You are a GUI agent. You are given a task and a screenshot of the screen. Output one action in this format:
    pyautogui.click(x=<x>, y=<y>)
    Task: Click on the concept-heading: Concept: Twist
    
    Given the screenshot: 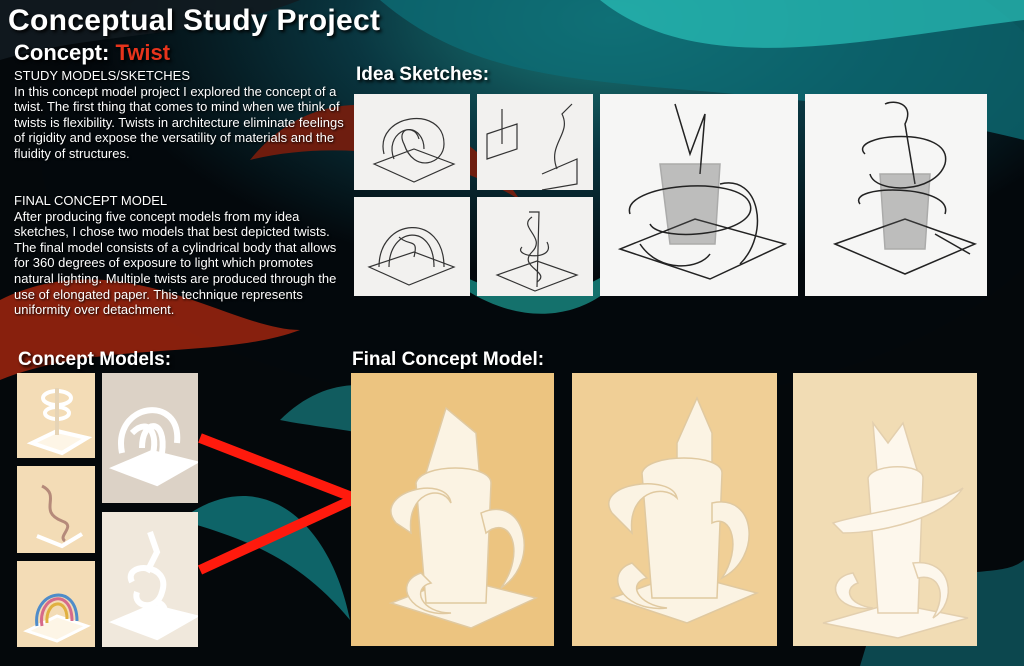 What is the action you would take?
    pyautogui.click(x=92, y=53)
    